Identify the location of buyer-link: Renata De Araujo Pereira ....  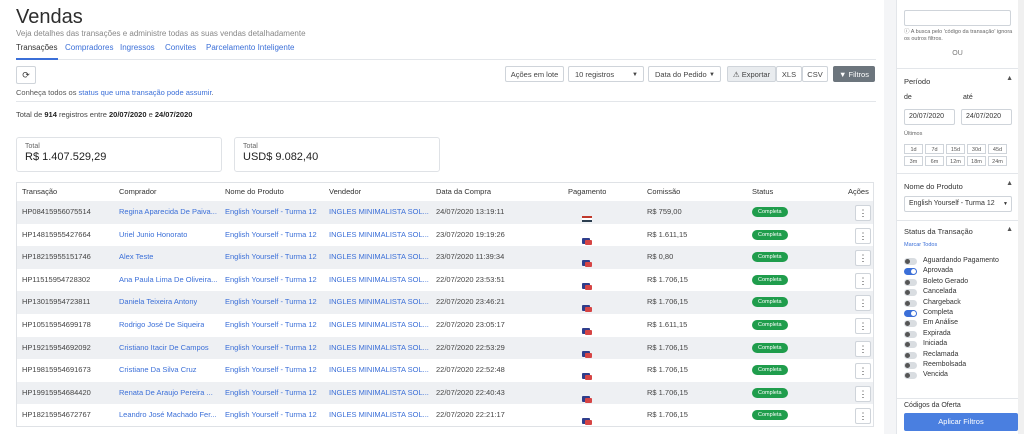
(166, 393).